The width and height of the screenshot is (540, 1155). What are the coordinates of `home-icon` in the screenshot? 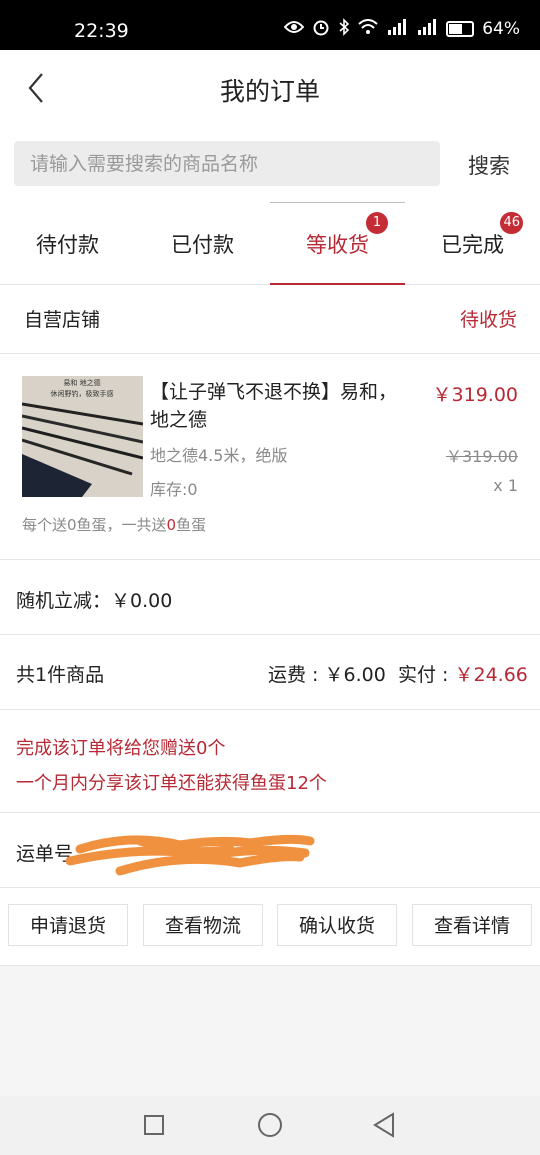 It's located at (270, 1125).